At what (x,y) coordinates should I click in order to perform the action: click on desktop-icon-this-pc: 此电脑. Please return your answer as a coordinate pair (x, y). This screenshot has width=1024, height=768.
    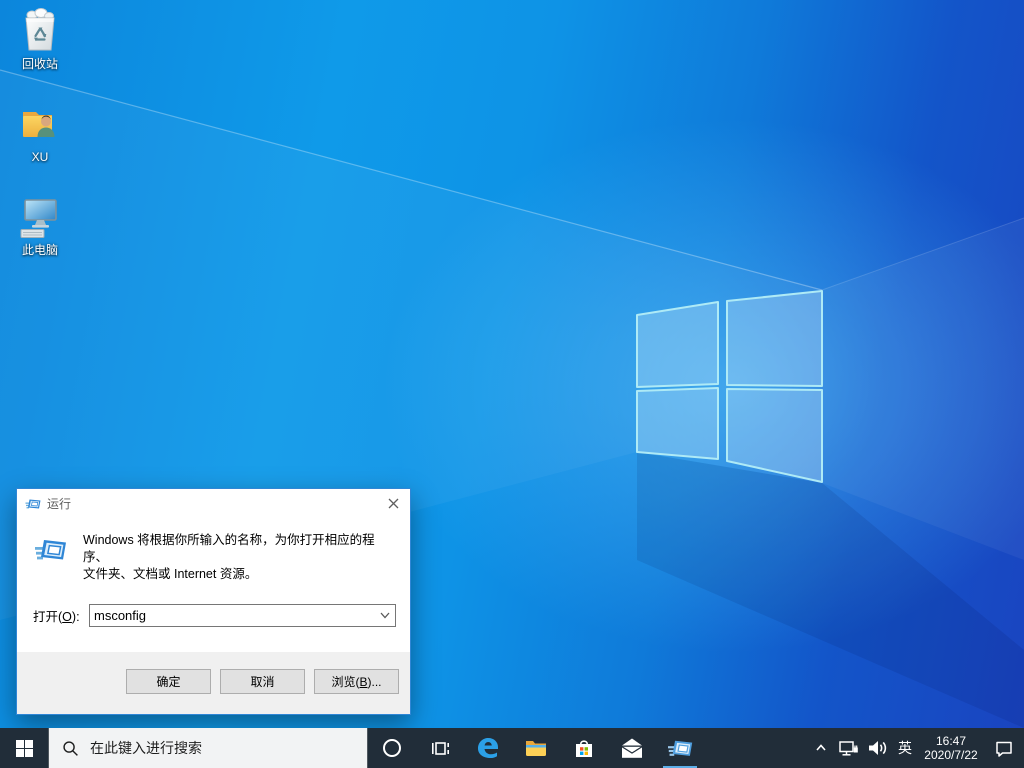
    Looking at the image, I should click on (40, 224).